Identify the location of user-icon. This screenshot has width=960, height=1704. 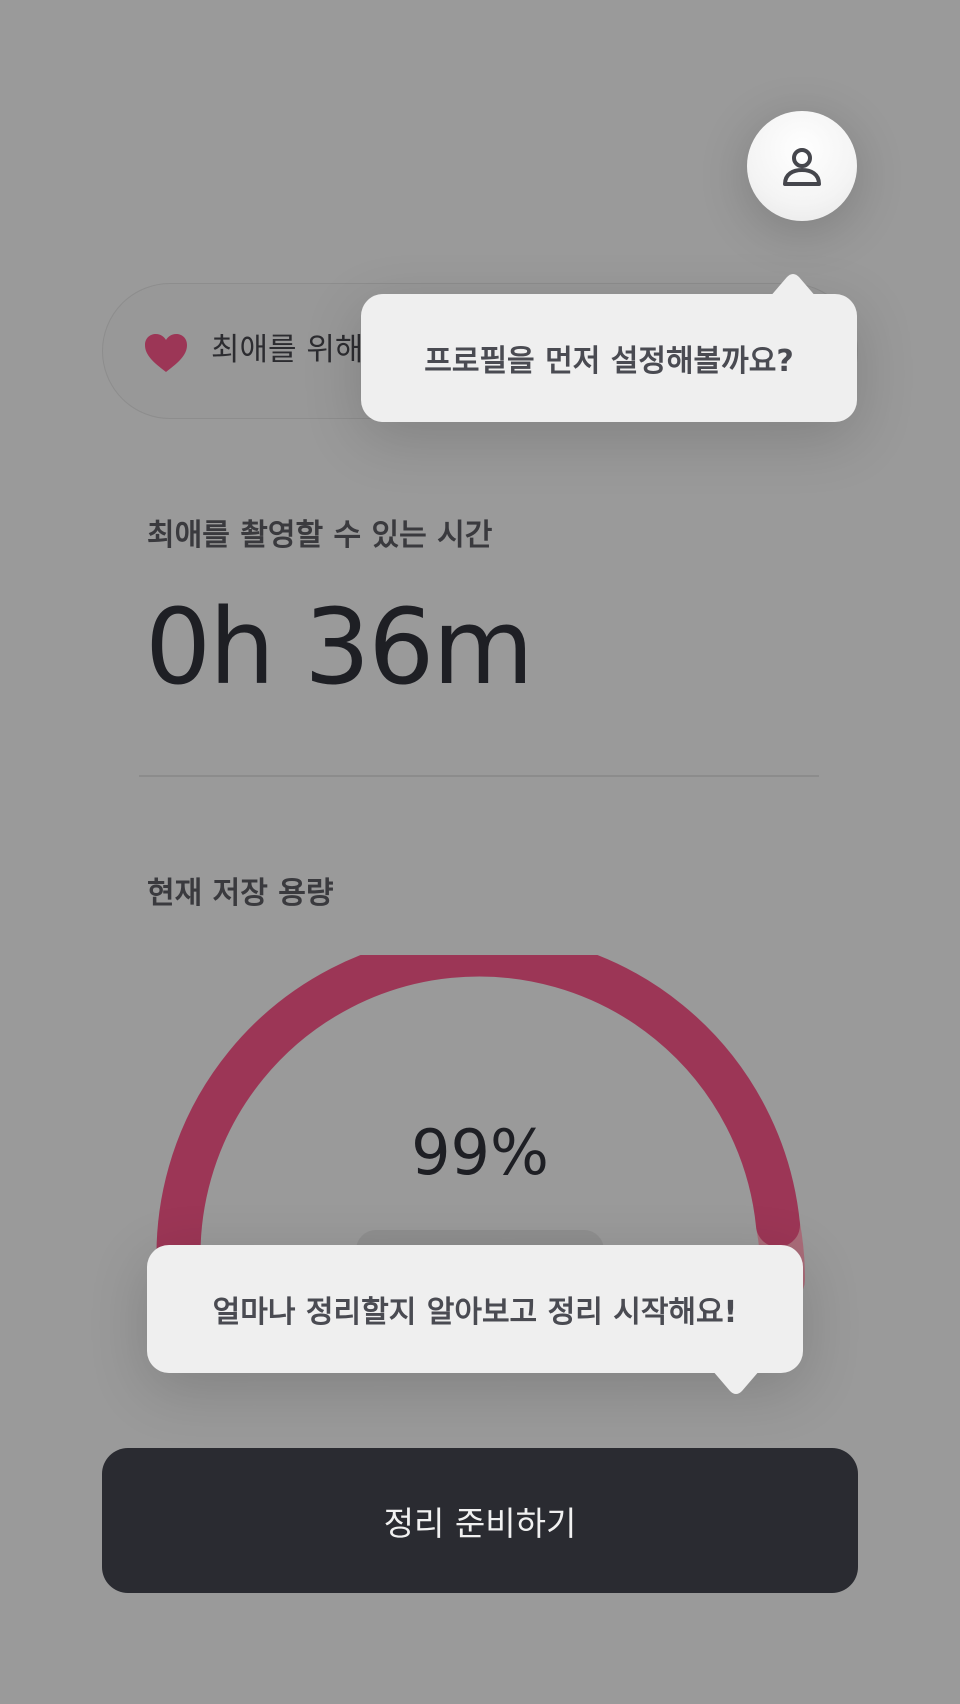
(802, 167).